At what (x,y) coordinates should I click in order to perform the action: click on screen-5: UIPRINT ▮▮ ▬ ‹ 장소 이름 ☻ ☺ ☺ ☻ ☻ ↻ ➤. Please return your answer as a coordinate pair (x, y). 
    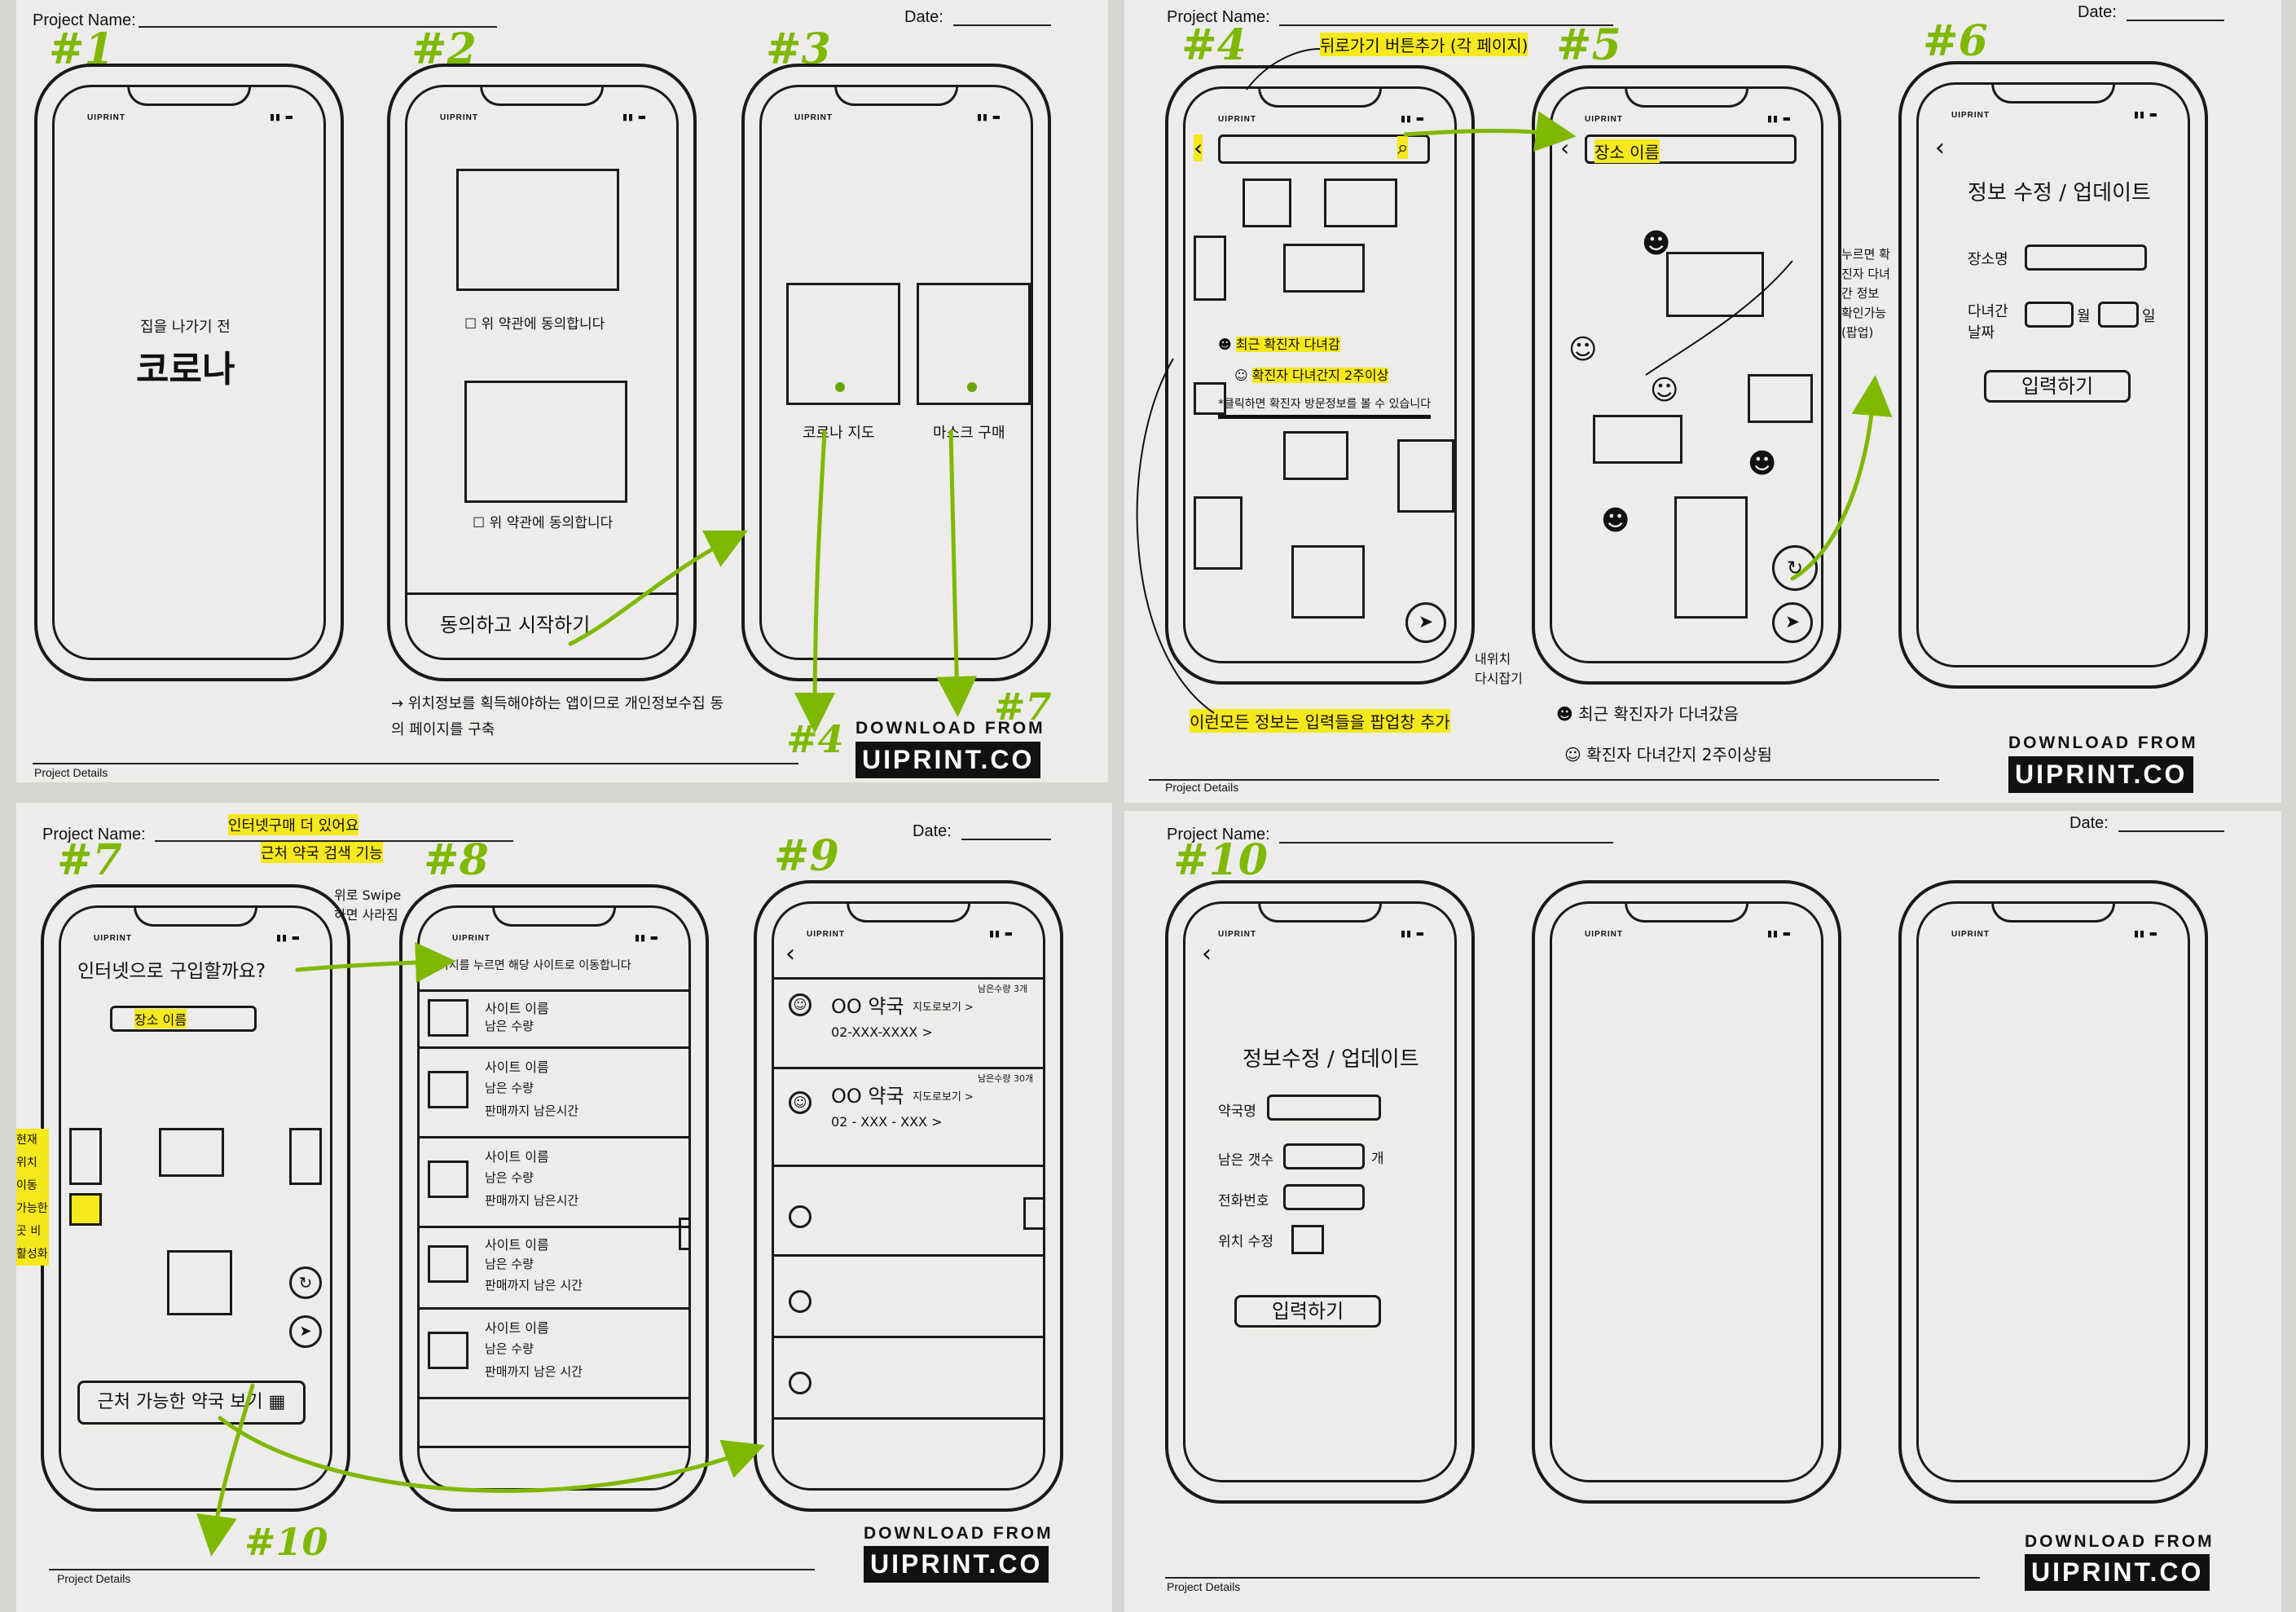
    Looking at the image, I should click on (1687, 374).